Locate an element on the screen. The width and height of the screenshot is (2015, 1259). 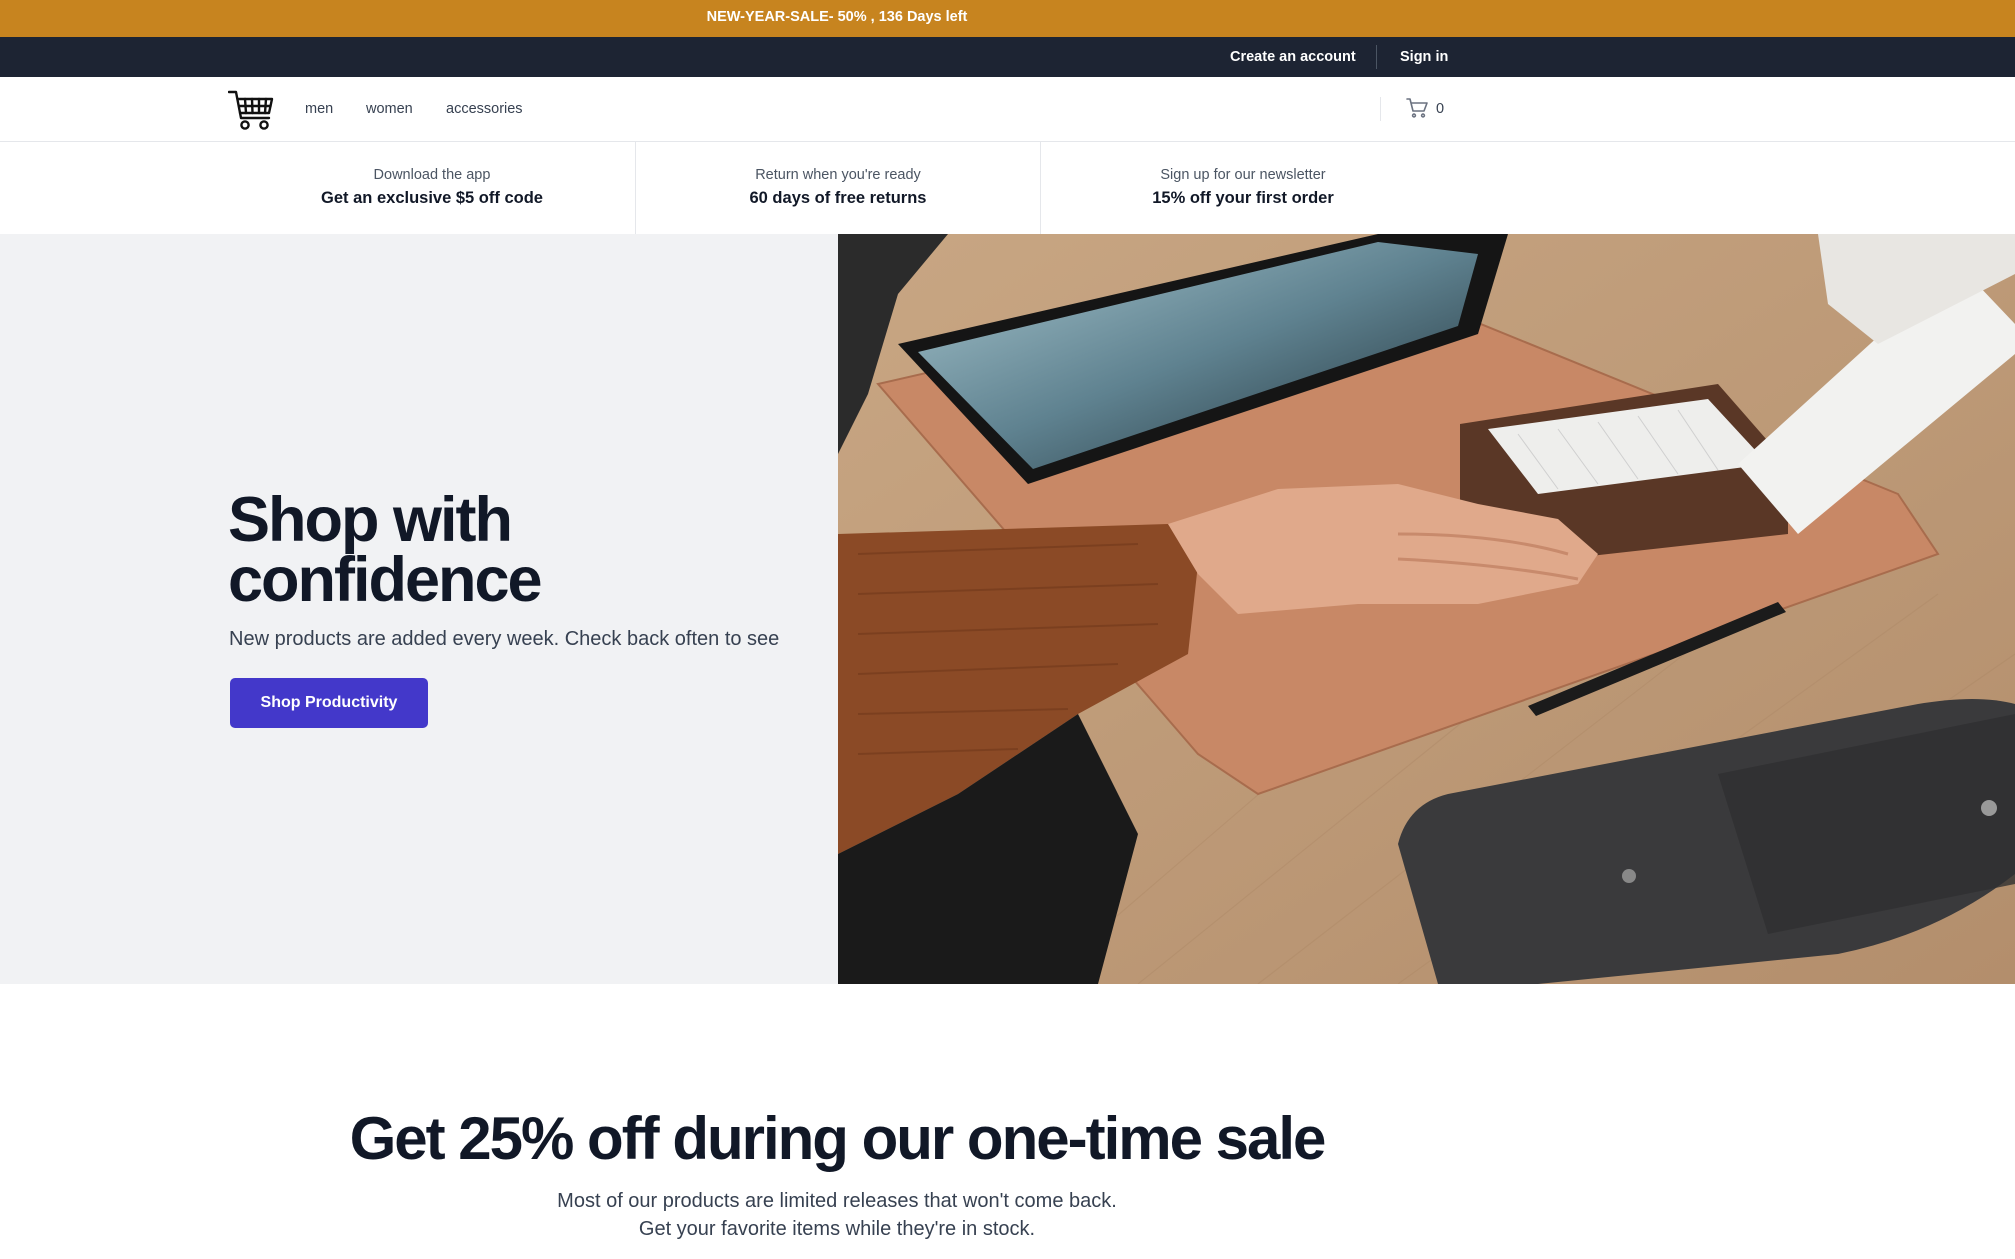
nav-link-men: men is located at coordinates (319, 109).